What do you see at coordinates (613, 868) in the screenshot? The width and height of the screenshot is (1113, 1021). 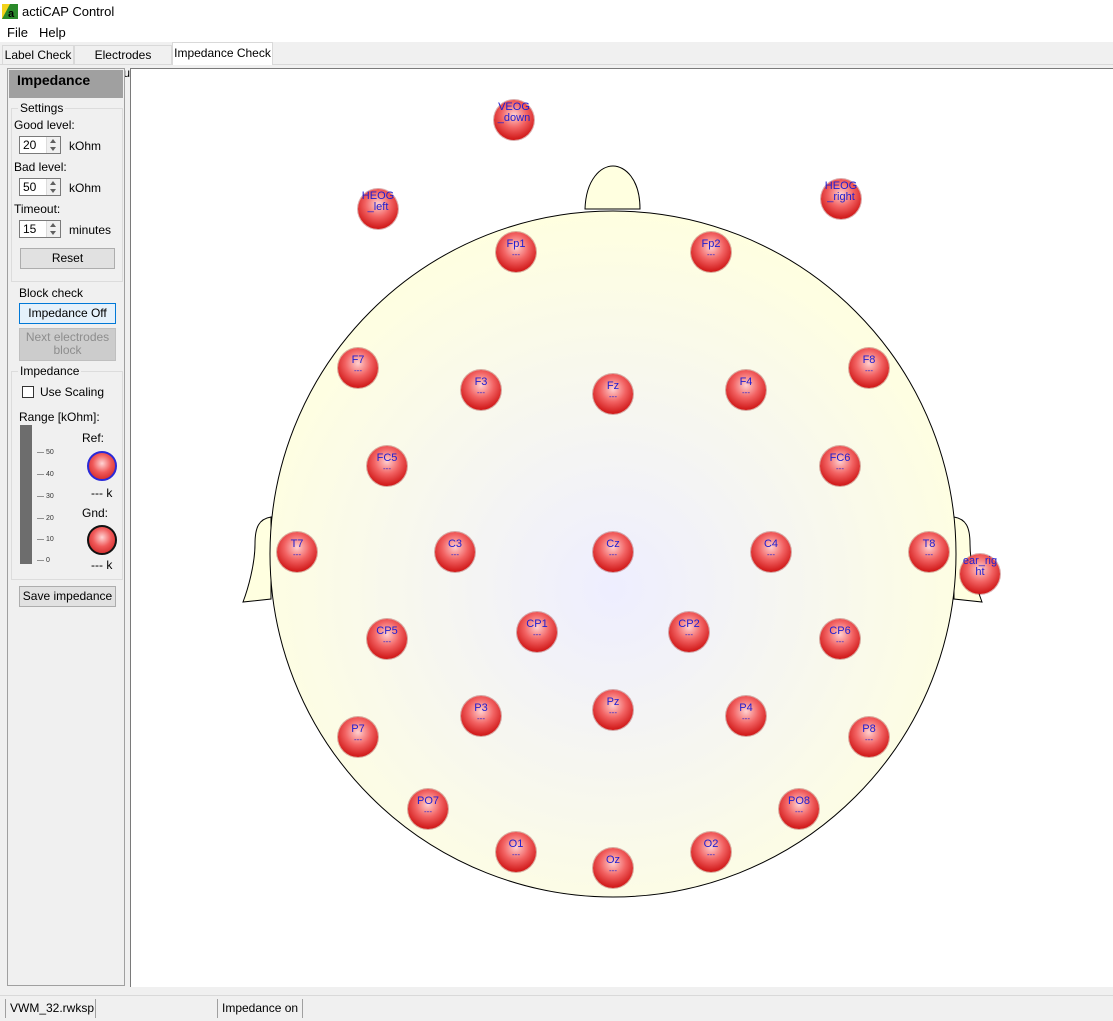 I see `electrode-oz: Oz ---` at bounding box center [613, 868].